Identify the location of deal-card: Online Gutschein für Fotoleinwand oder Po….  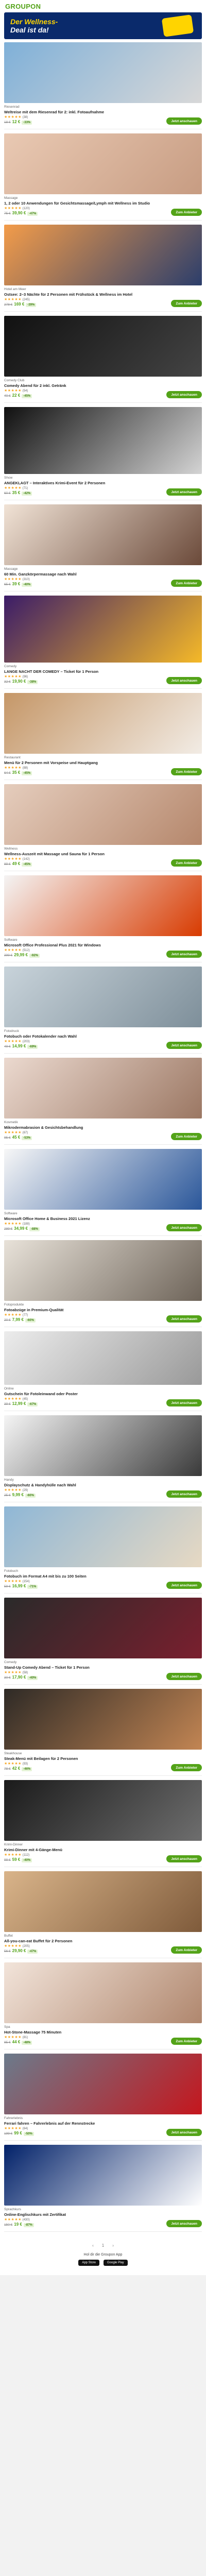
(103, 1371).